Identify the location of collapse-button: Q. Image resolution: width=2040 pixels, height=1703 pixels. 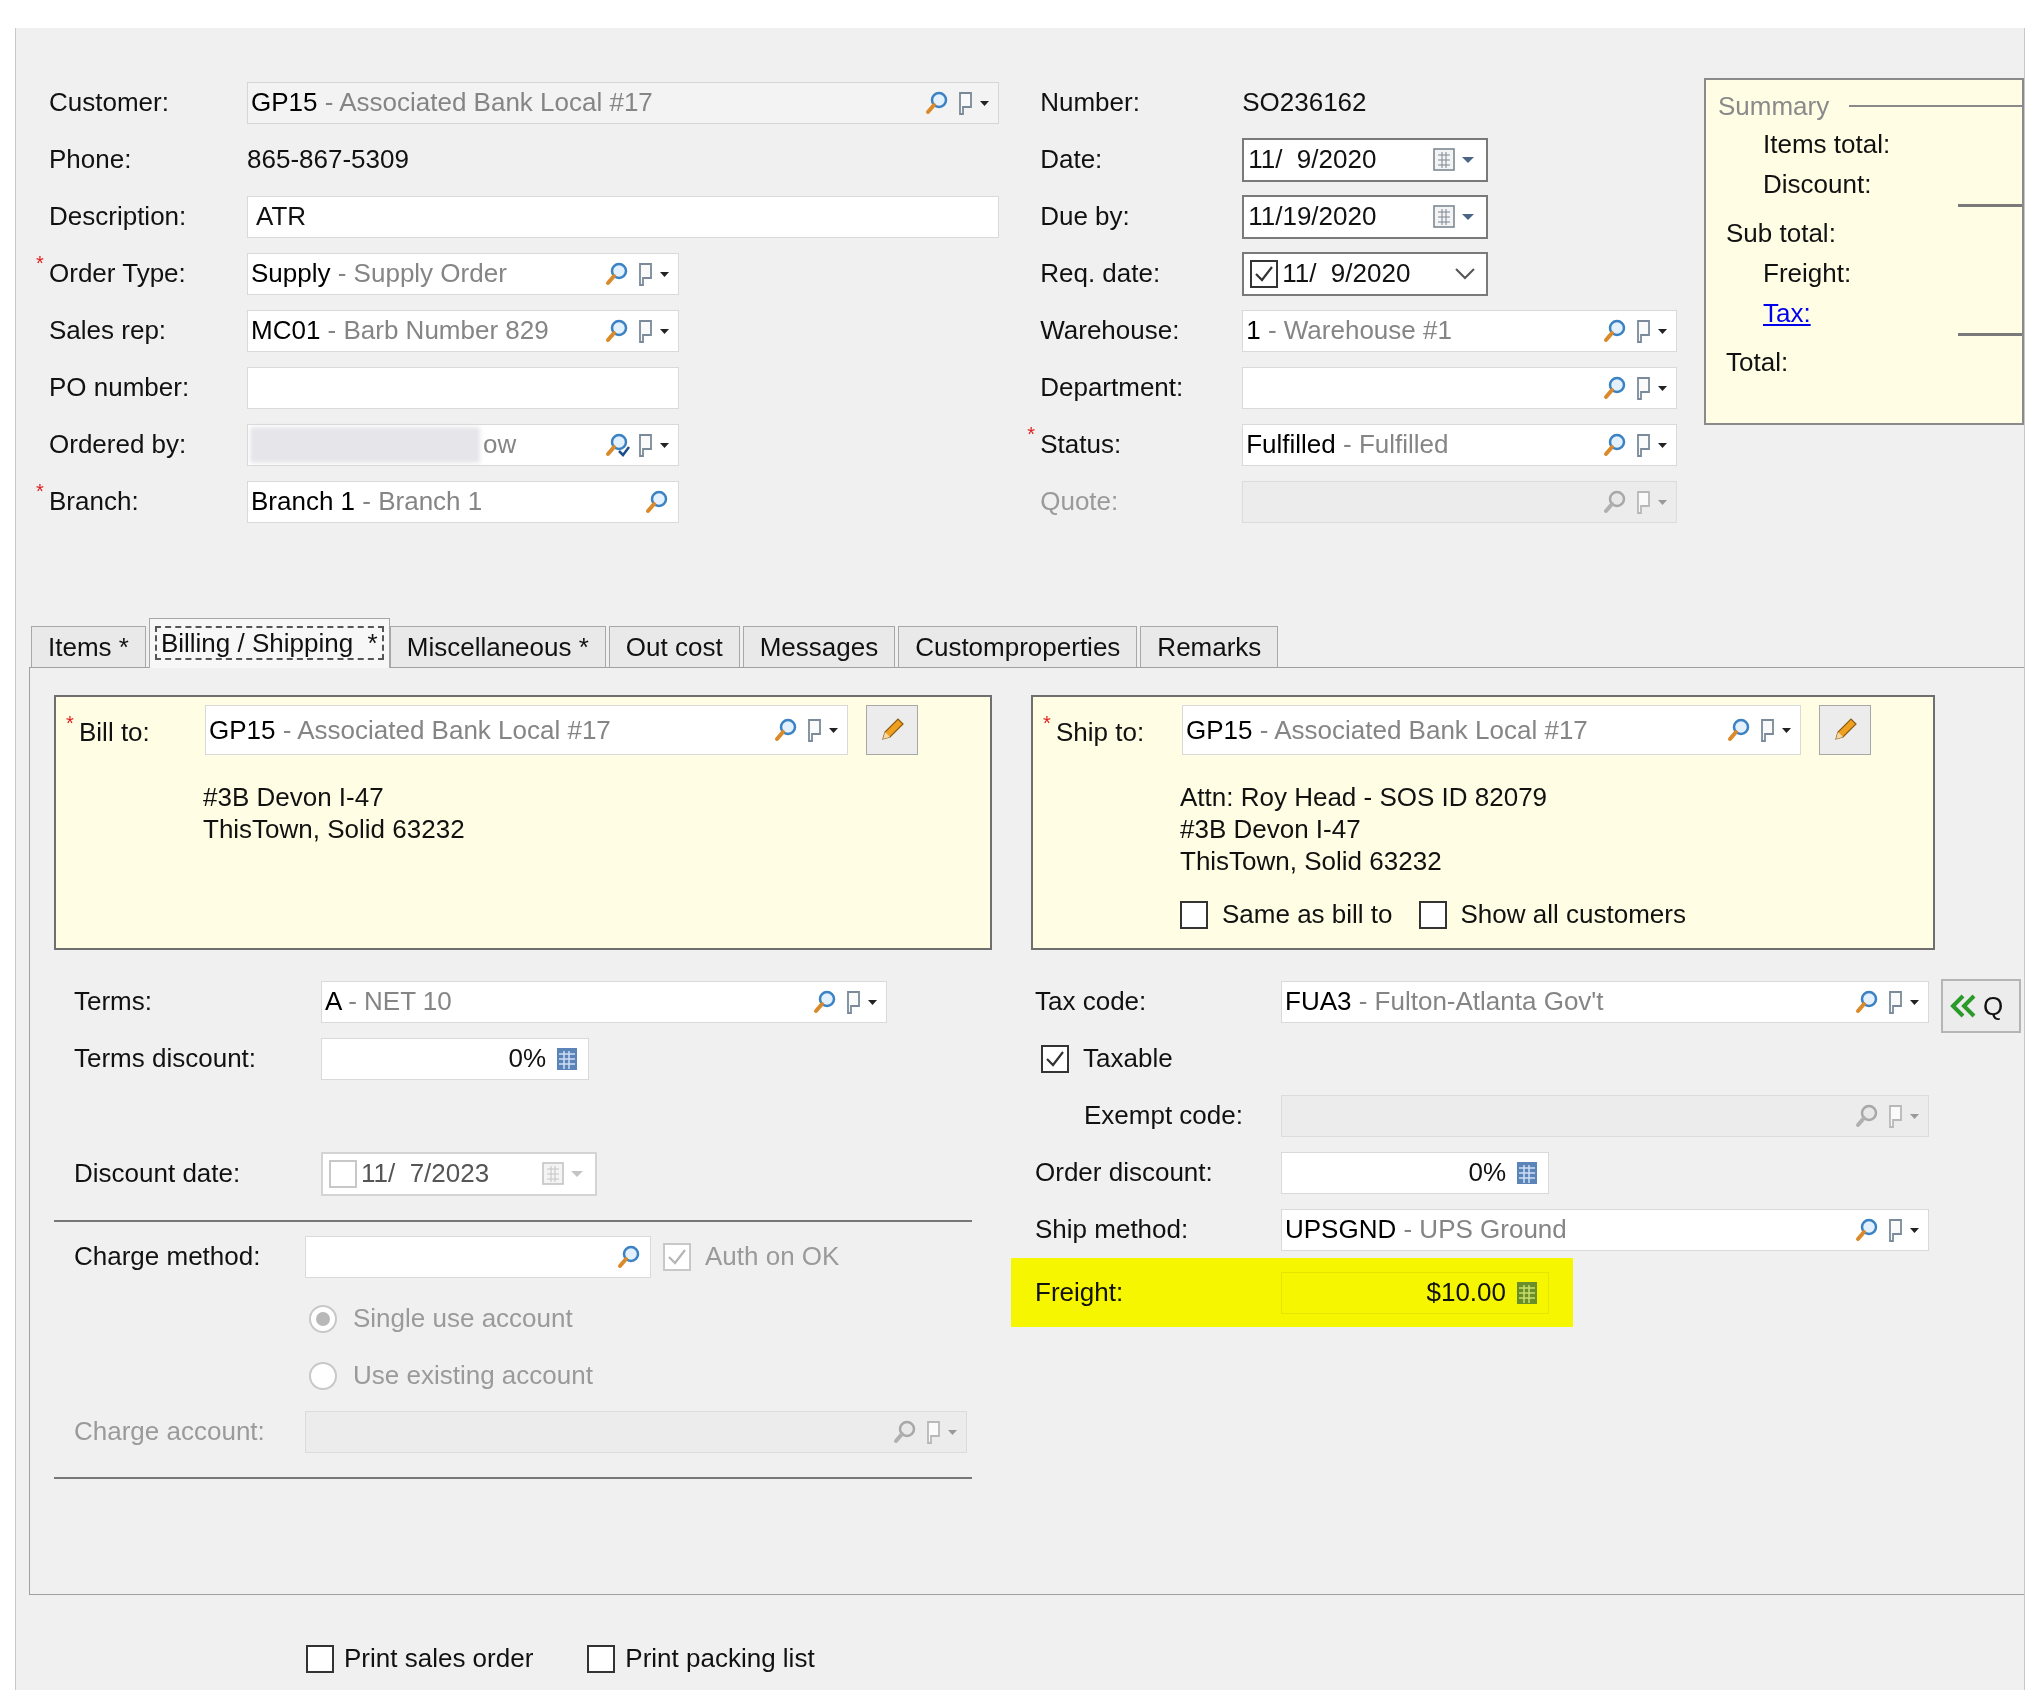
(1981, 1006).